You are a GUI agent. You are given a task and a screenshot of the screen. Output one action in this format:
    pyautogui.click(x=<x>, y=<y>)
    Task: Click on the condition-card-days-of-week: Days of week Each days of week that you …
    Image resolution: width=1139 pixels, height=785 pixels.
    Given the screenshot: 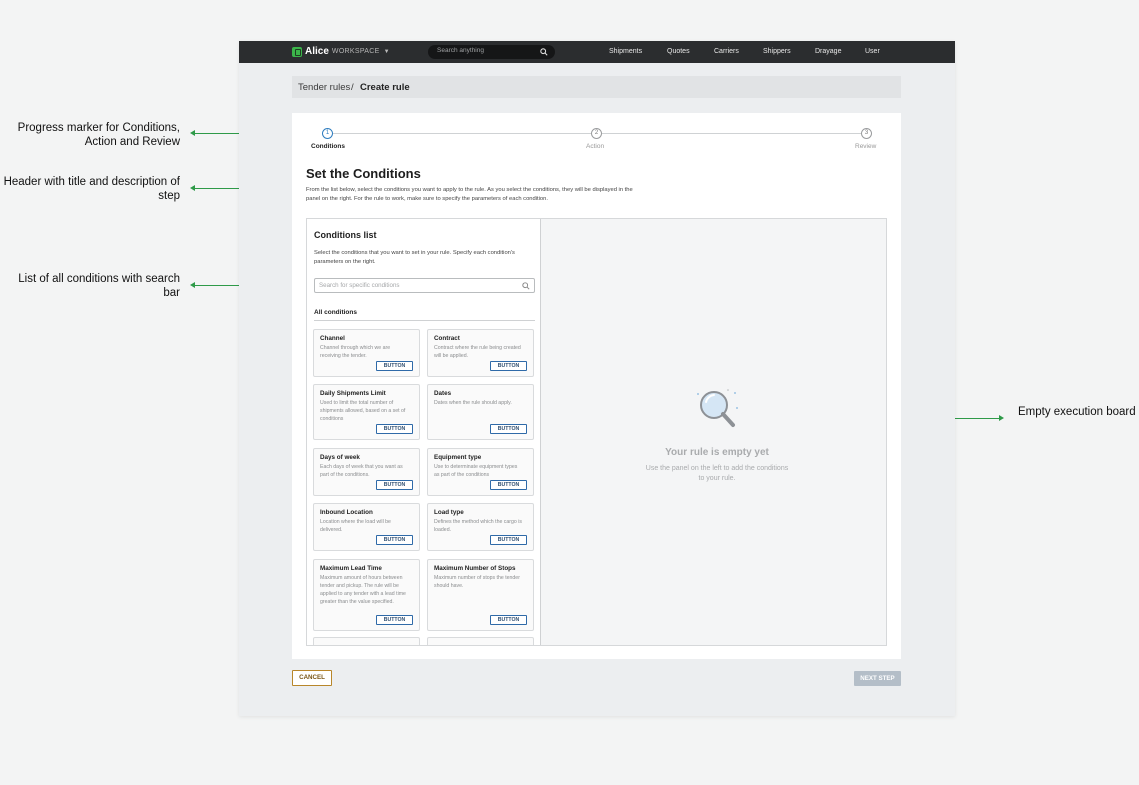 What is the action you would take?
    pyautogui.click(x=366, y=472)
    